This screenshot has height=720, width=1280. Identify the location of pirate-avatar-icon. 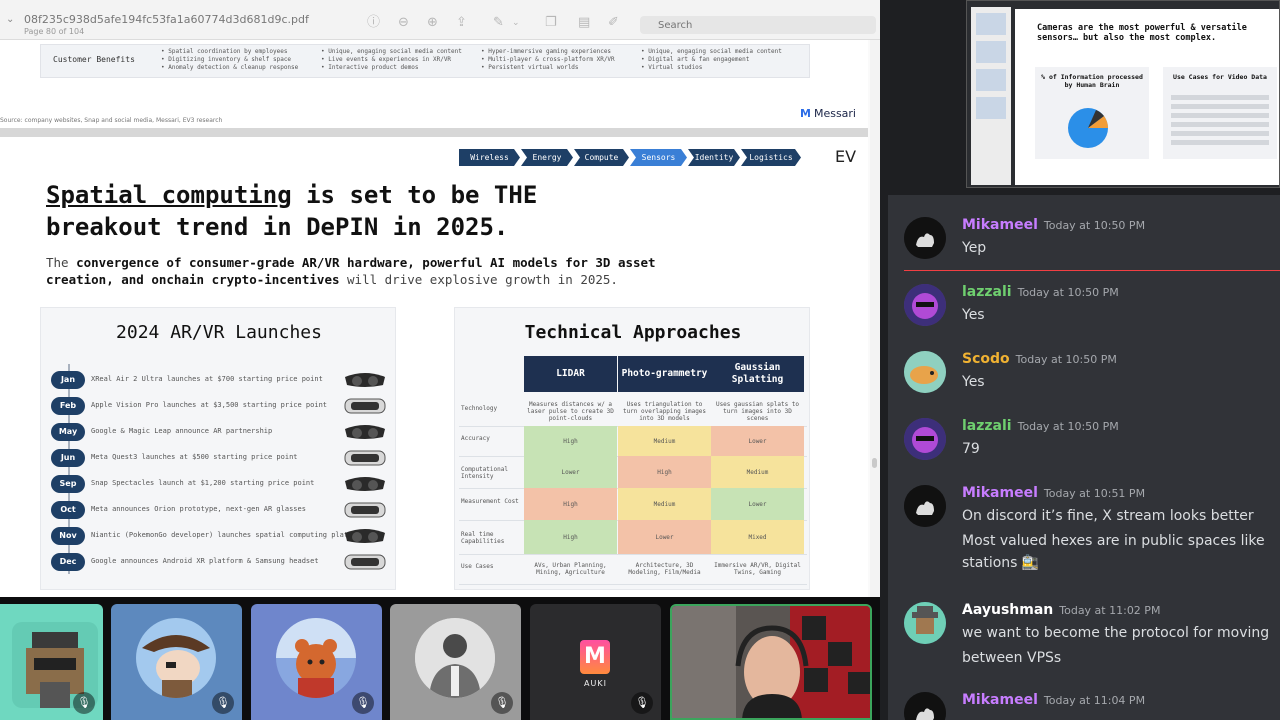
(176, 666).